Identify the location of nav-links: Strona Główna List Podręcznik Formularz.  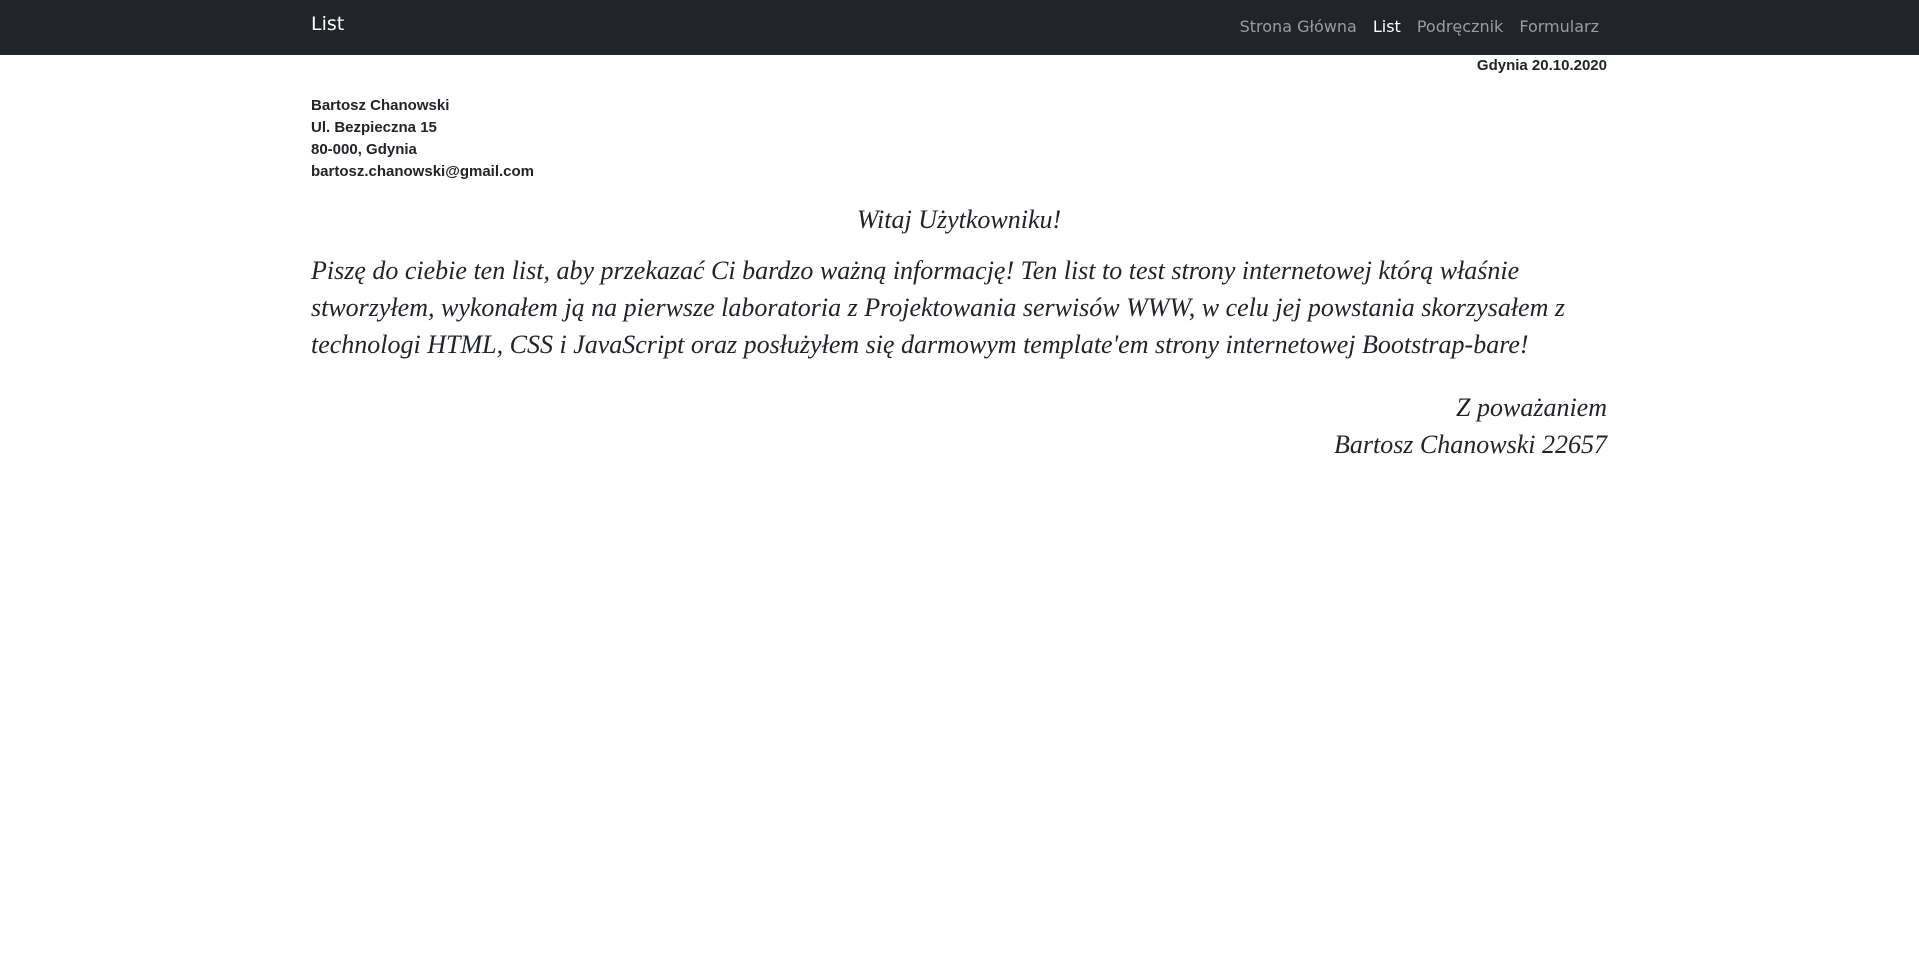
(1419, 26).